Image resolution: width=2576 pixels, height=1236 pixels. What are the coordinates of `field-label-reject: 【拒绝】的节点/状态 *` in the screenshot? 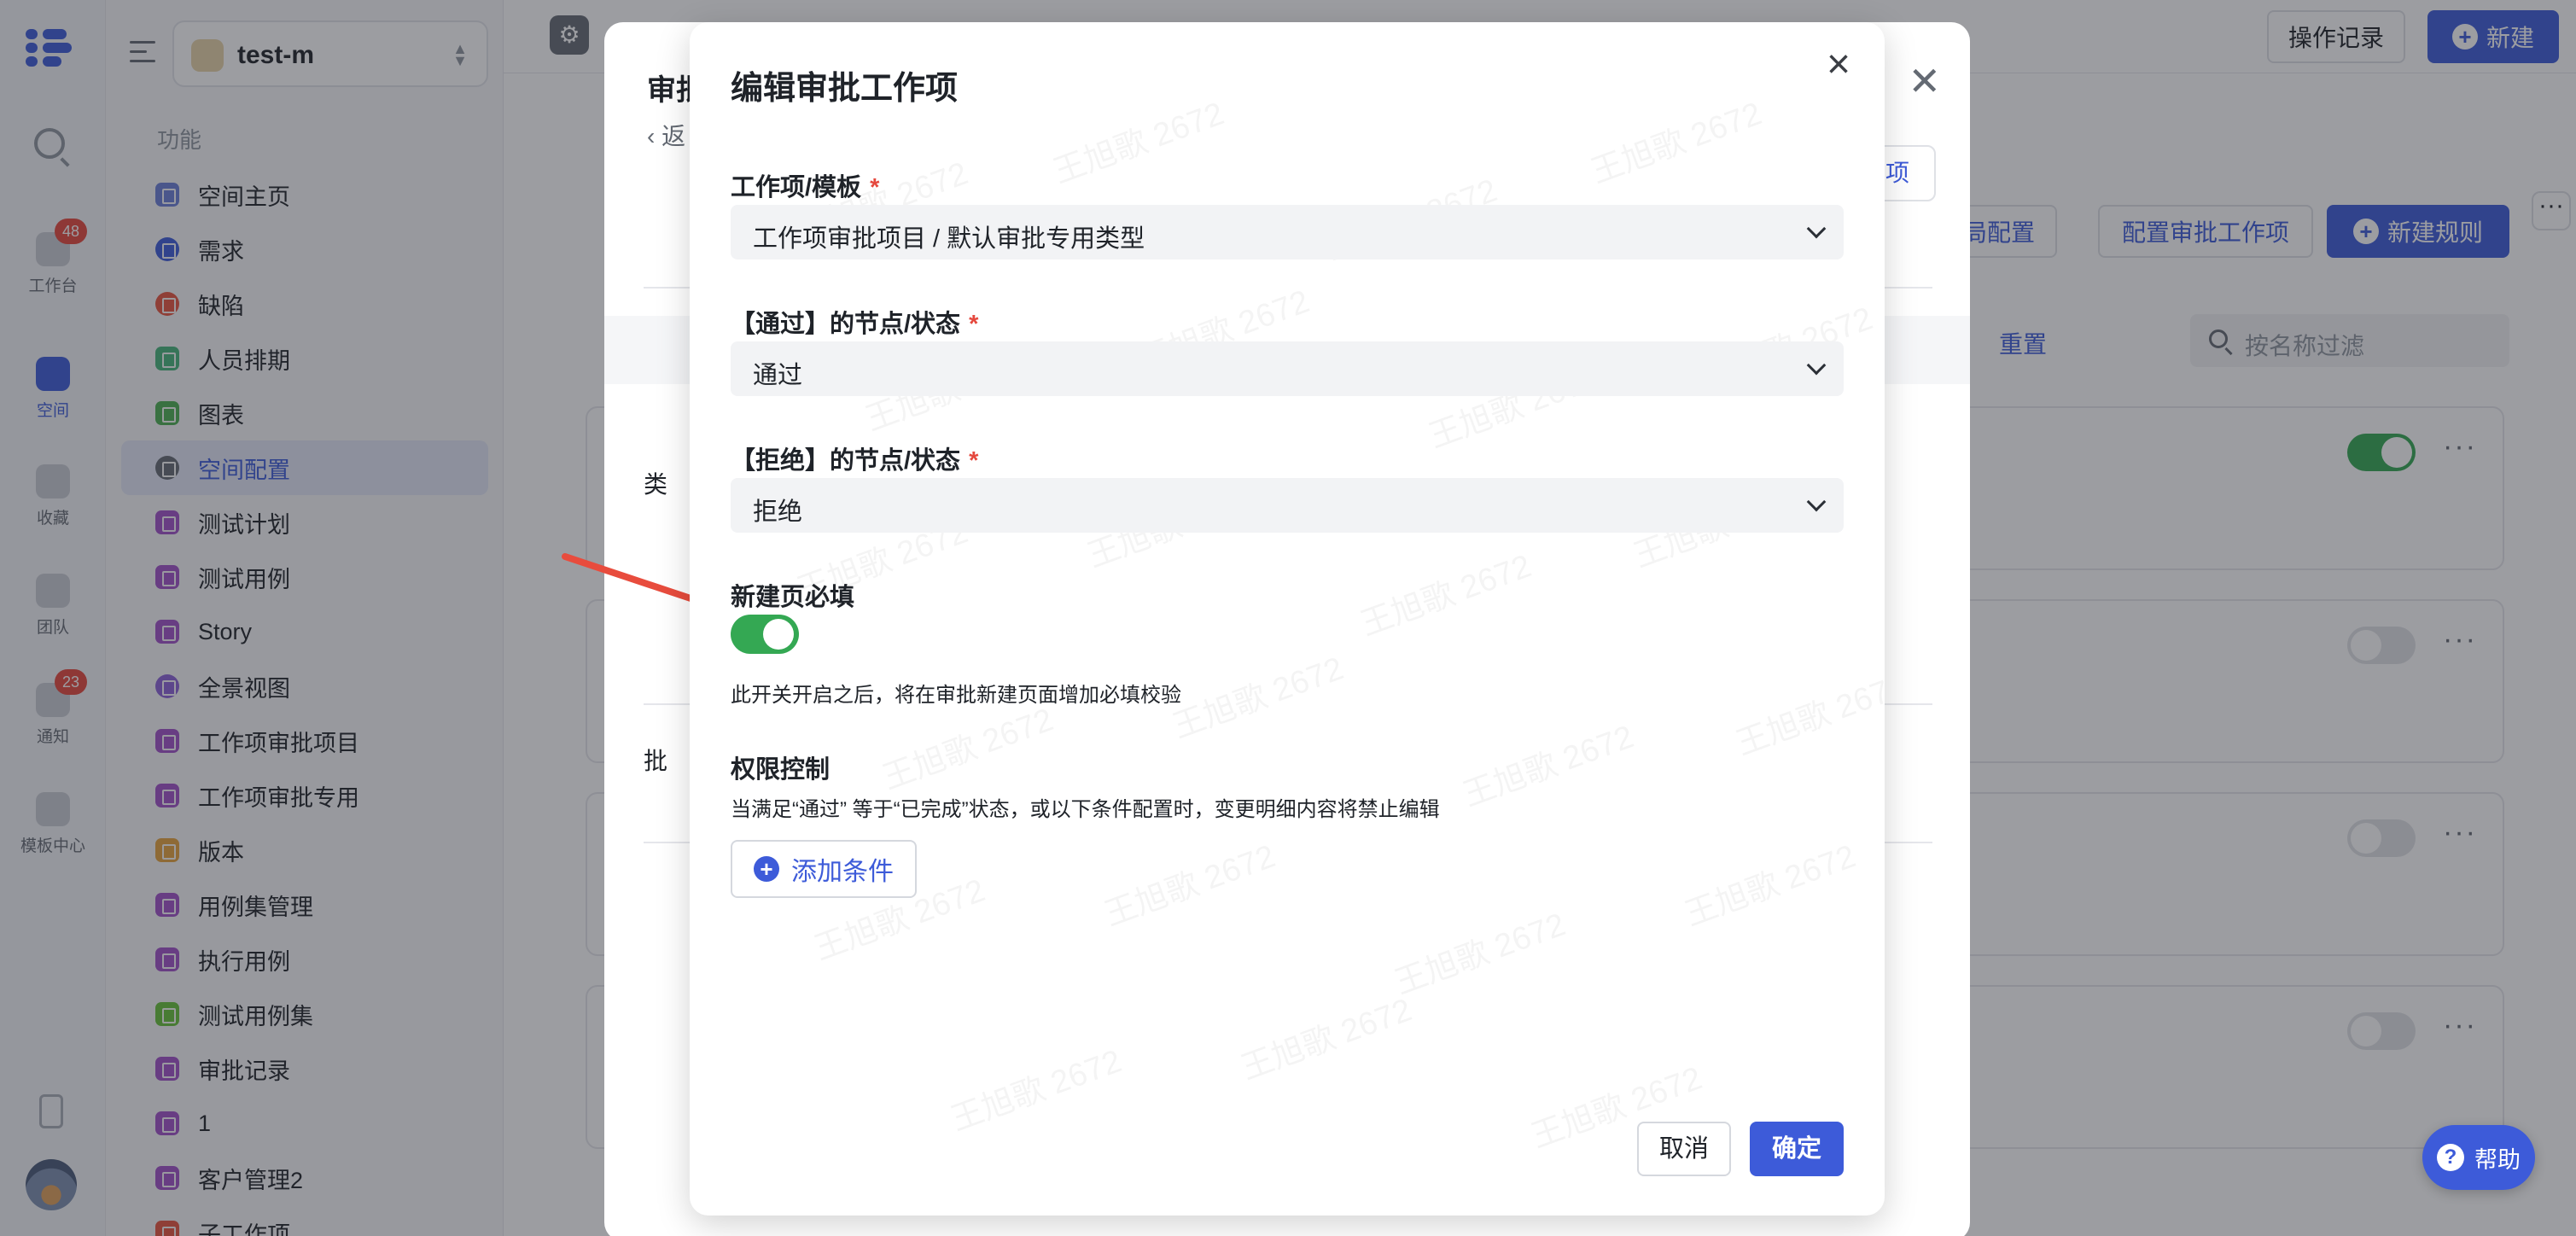 It's located at (854, 458).